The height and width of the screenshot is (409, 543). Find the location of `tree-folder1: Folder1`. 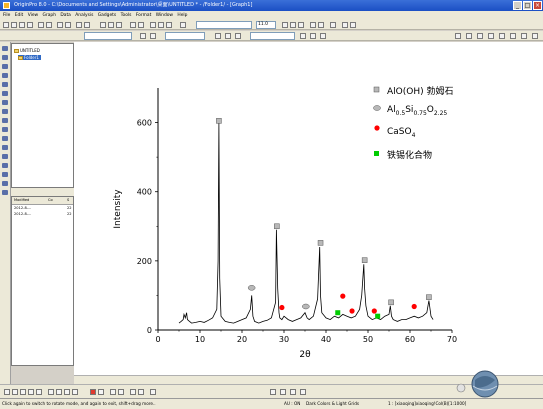

tree-folder1: Folder1 is located at coordinates (29, 57).